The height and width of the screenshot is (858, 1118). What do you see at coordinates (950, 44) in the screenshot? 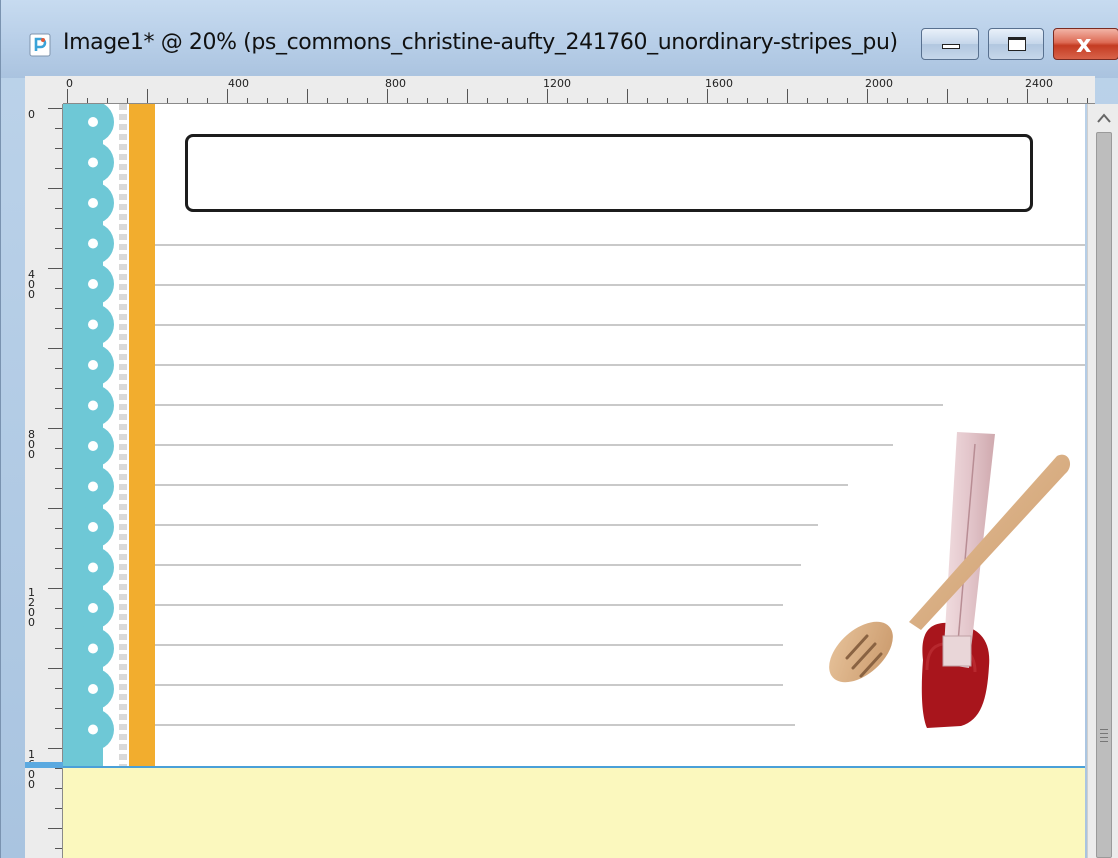
I see `minimize-button` at bounding box center [950, 44].